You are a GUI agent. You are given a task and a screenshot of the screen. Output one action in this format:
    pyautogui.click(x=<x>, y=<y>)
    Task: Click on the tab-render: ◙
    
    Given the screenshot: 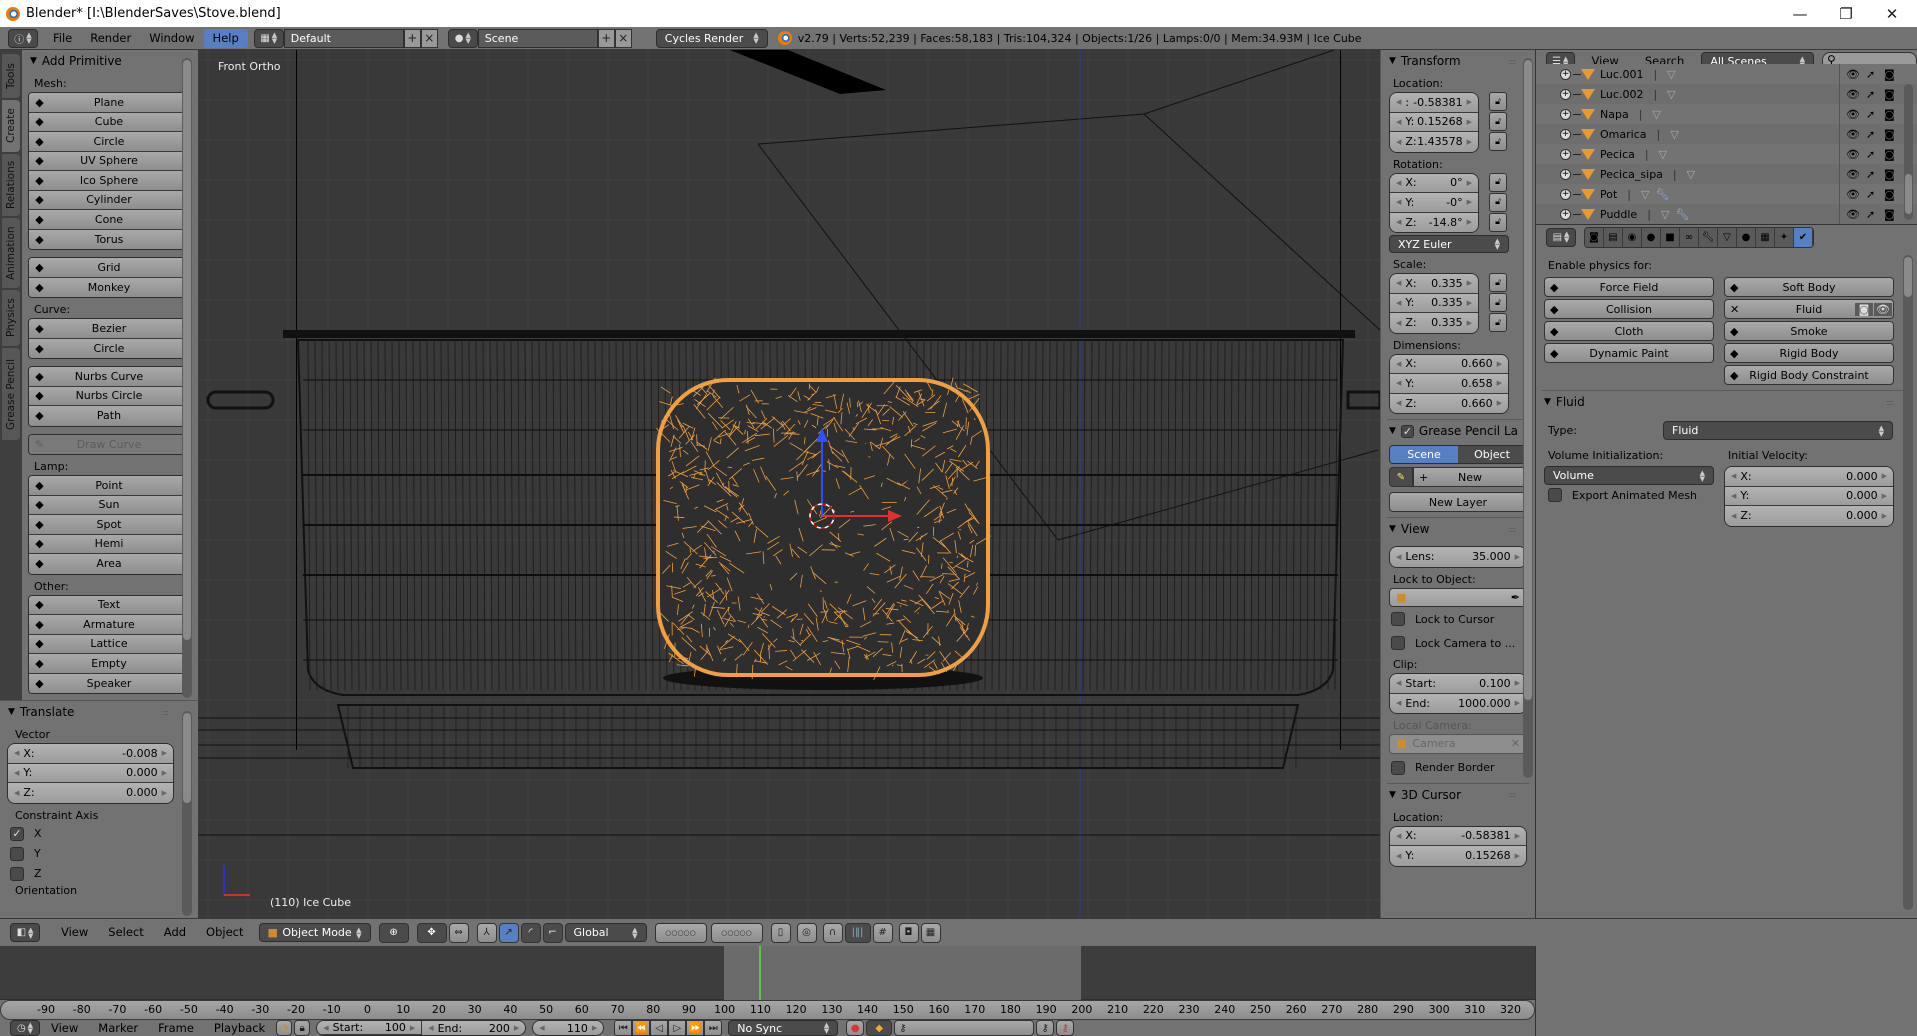 What is the action you would take?
    pyautogui.click(x=1594, y=237)
    